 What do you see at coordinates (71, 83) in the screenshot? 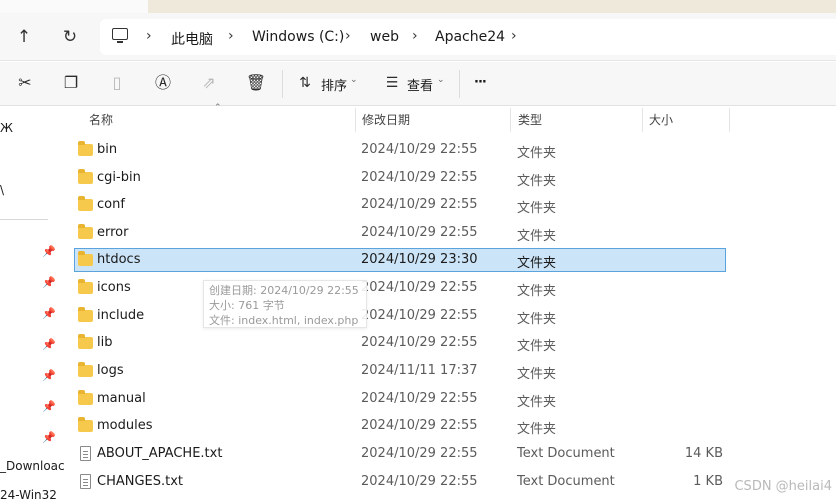
I see `copy-icon: ❐` at bounding box center [71, 83].